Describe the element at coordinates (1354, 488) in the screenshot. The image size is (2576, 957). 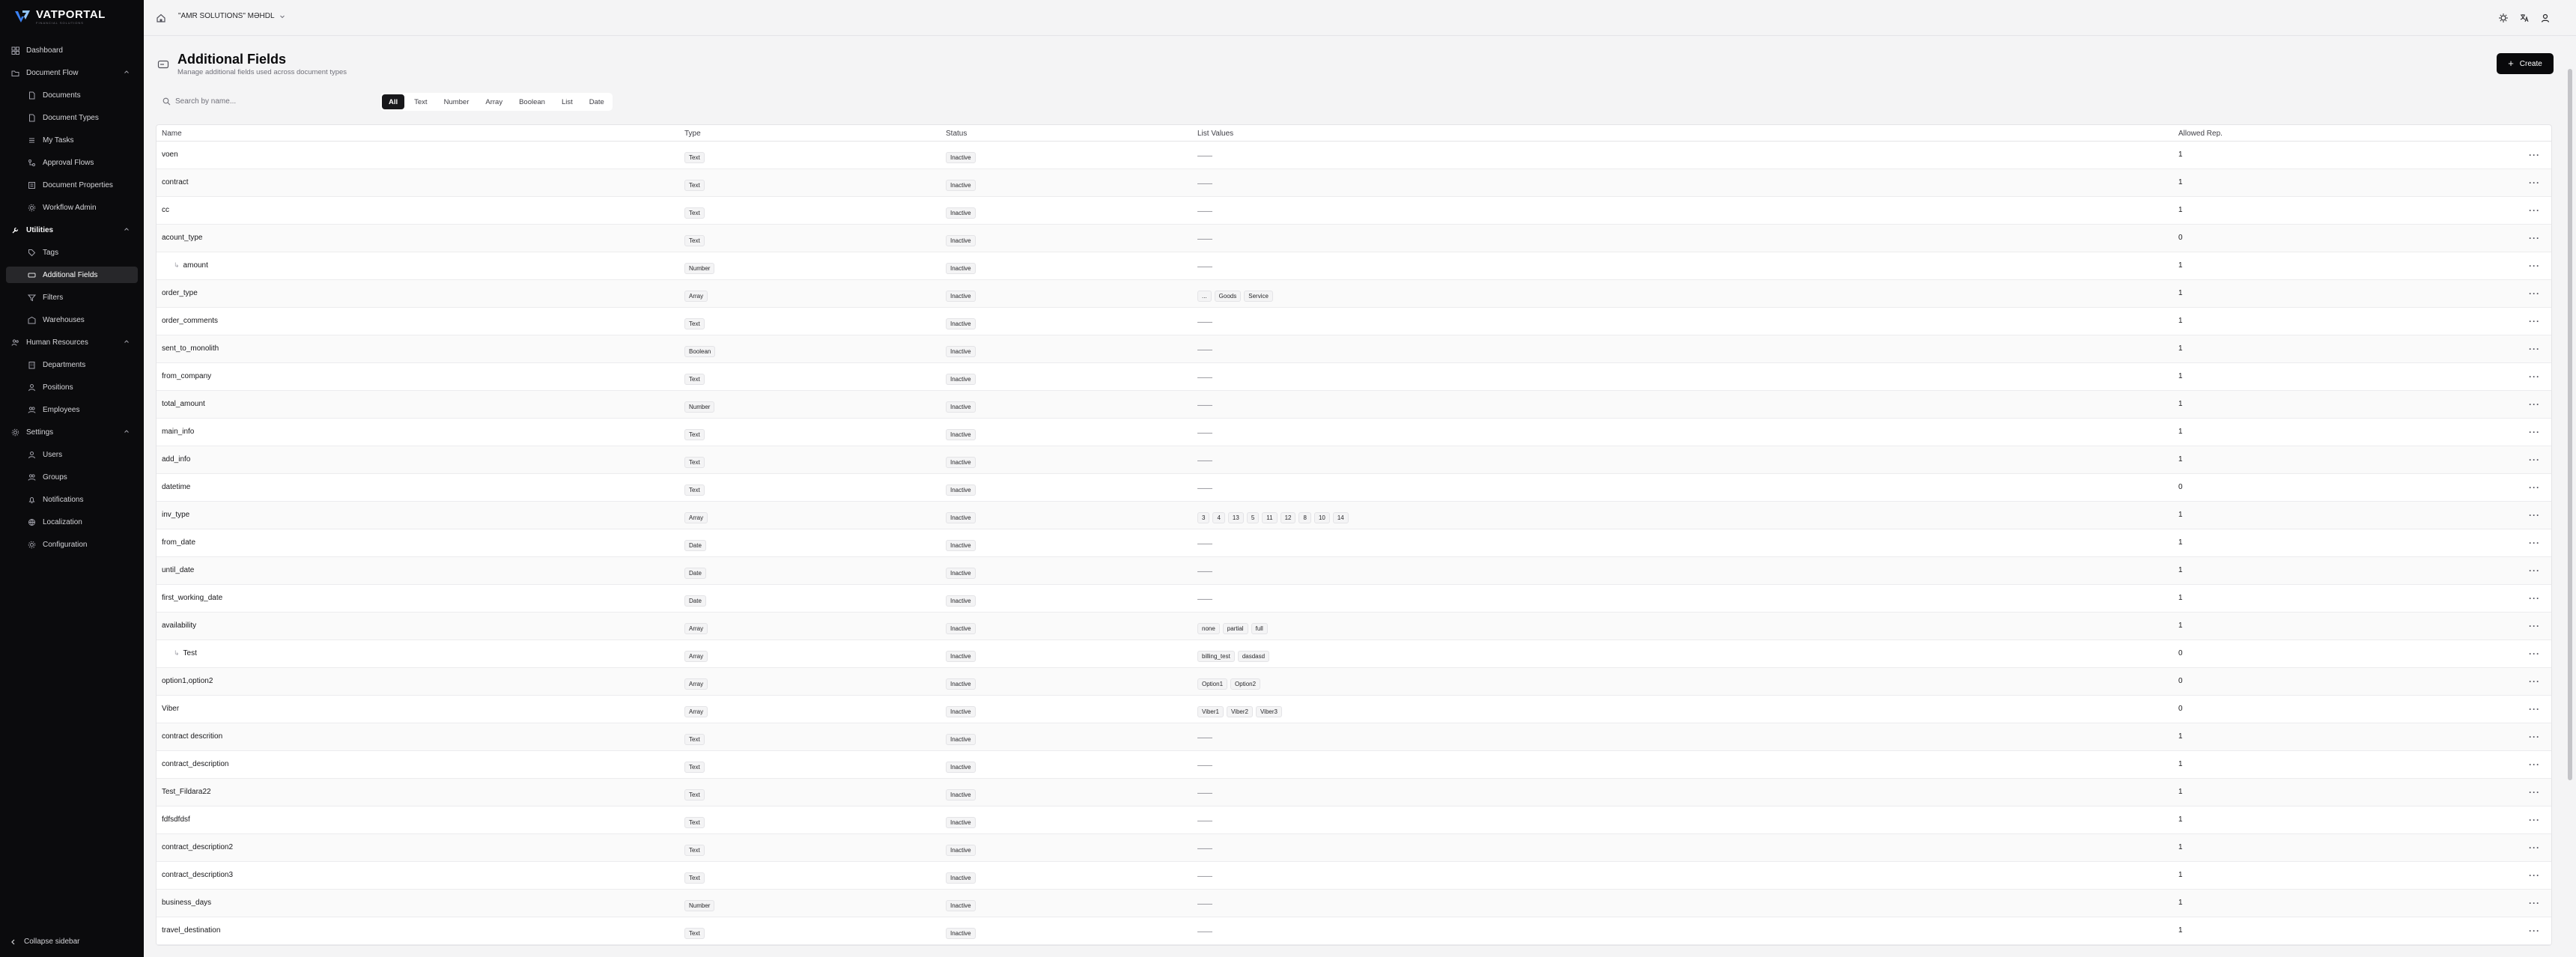
I see `table-row: datetime Text Inactive —— 0 ···` at that location.